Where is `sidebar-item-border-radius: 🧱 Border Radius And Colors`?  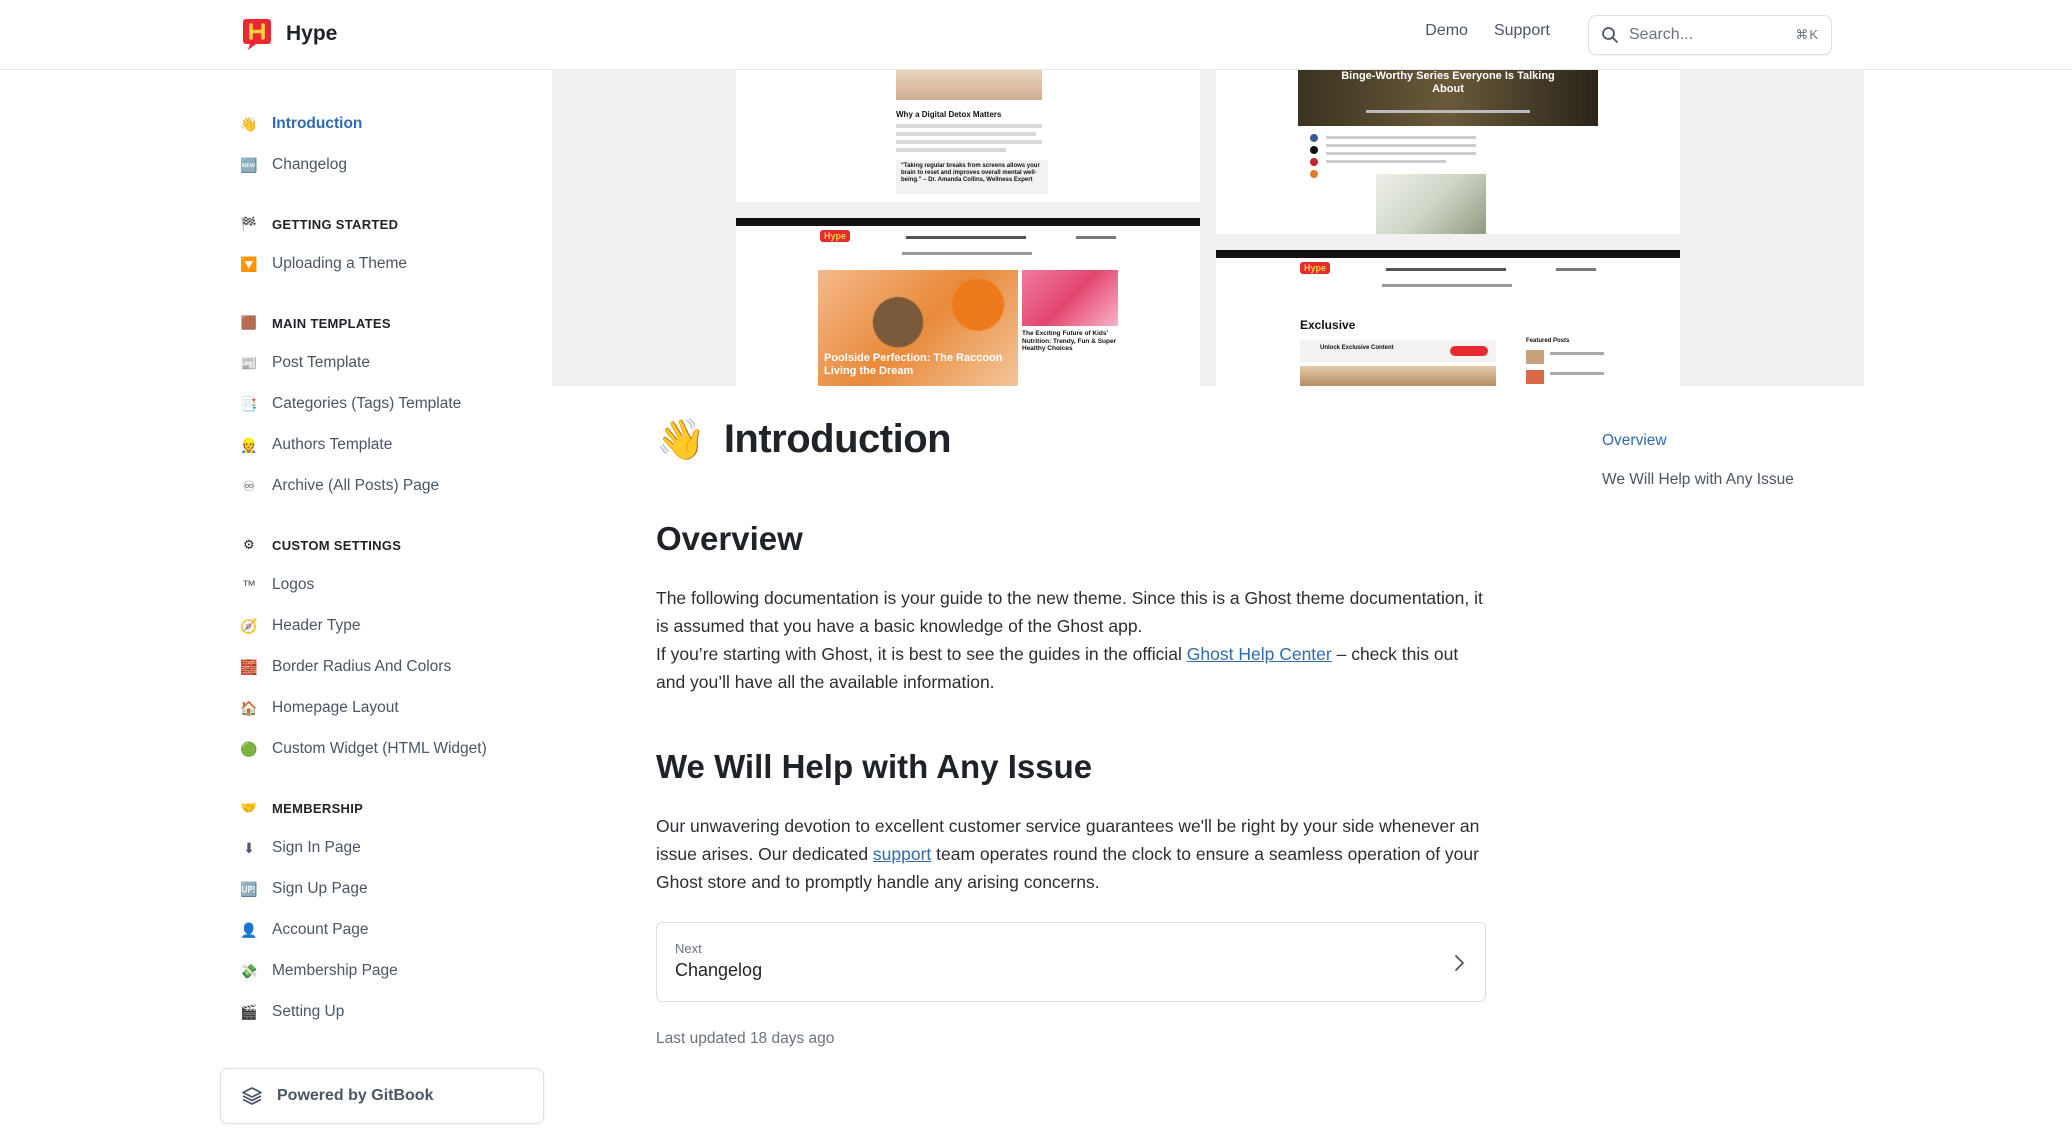 sidebar-item-border-radius: 🧱 Border Radius And Colors is located at coordinates (345, 667).